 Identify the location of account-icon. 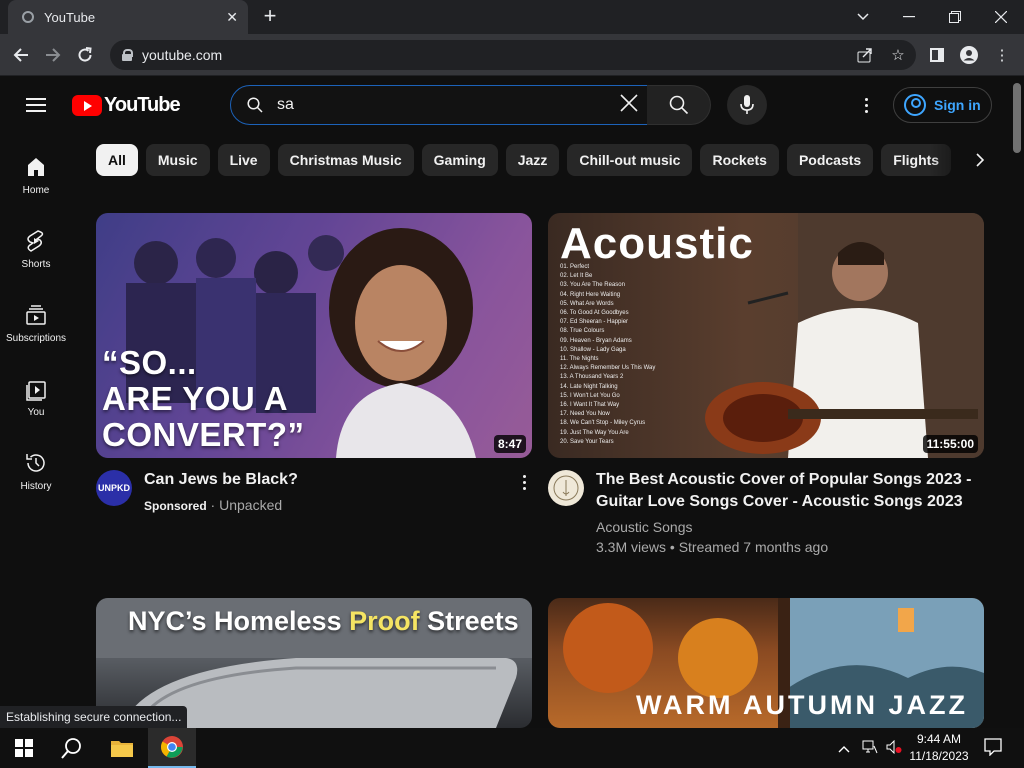
(915, 105).